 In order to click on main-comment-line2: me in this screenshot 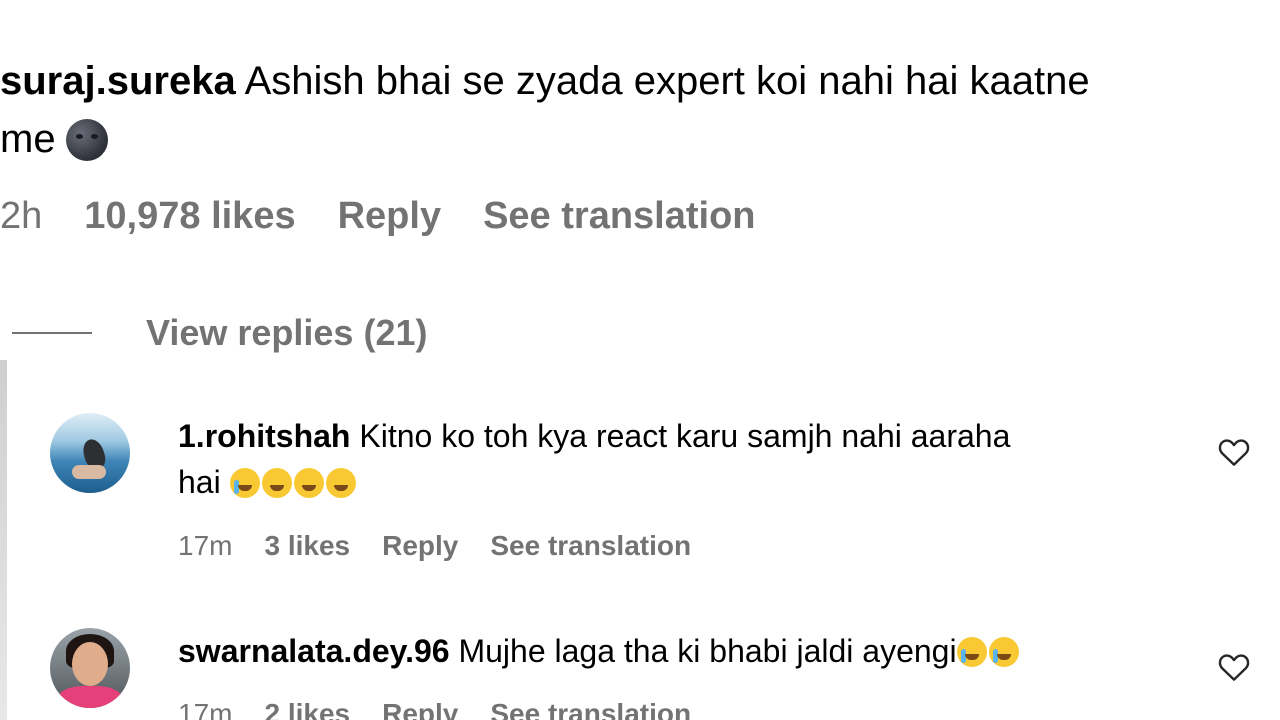, I will do `click(640, 139)`.